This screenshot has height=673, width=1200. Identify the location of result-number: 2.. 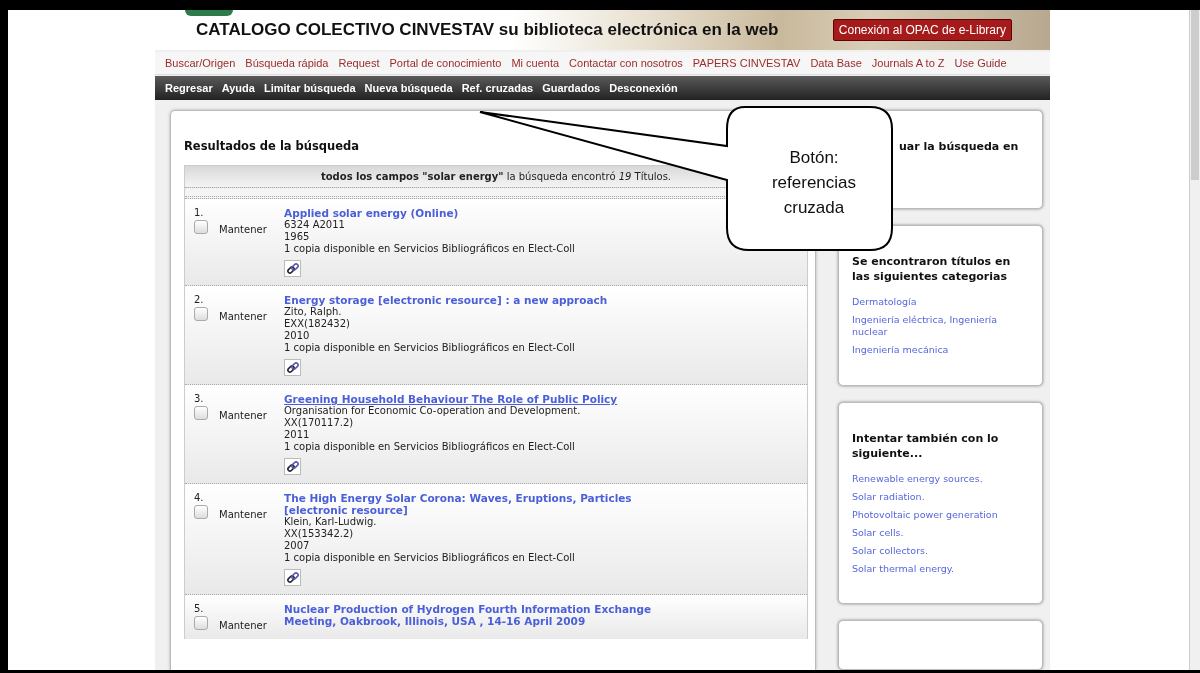
(199, 299).